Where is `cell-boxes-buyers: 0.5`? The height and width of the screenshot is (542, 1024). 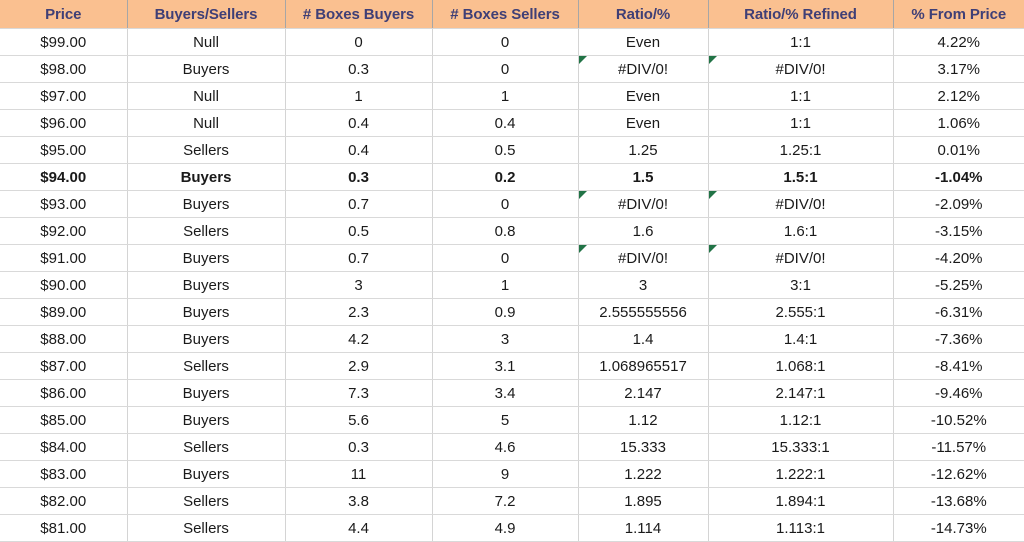 cell-boxes-buyers: 0.5 is located at coordinates (359, 231).